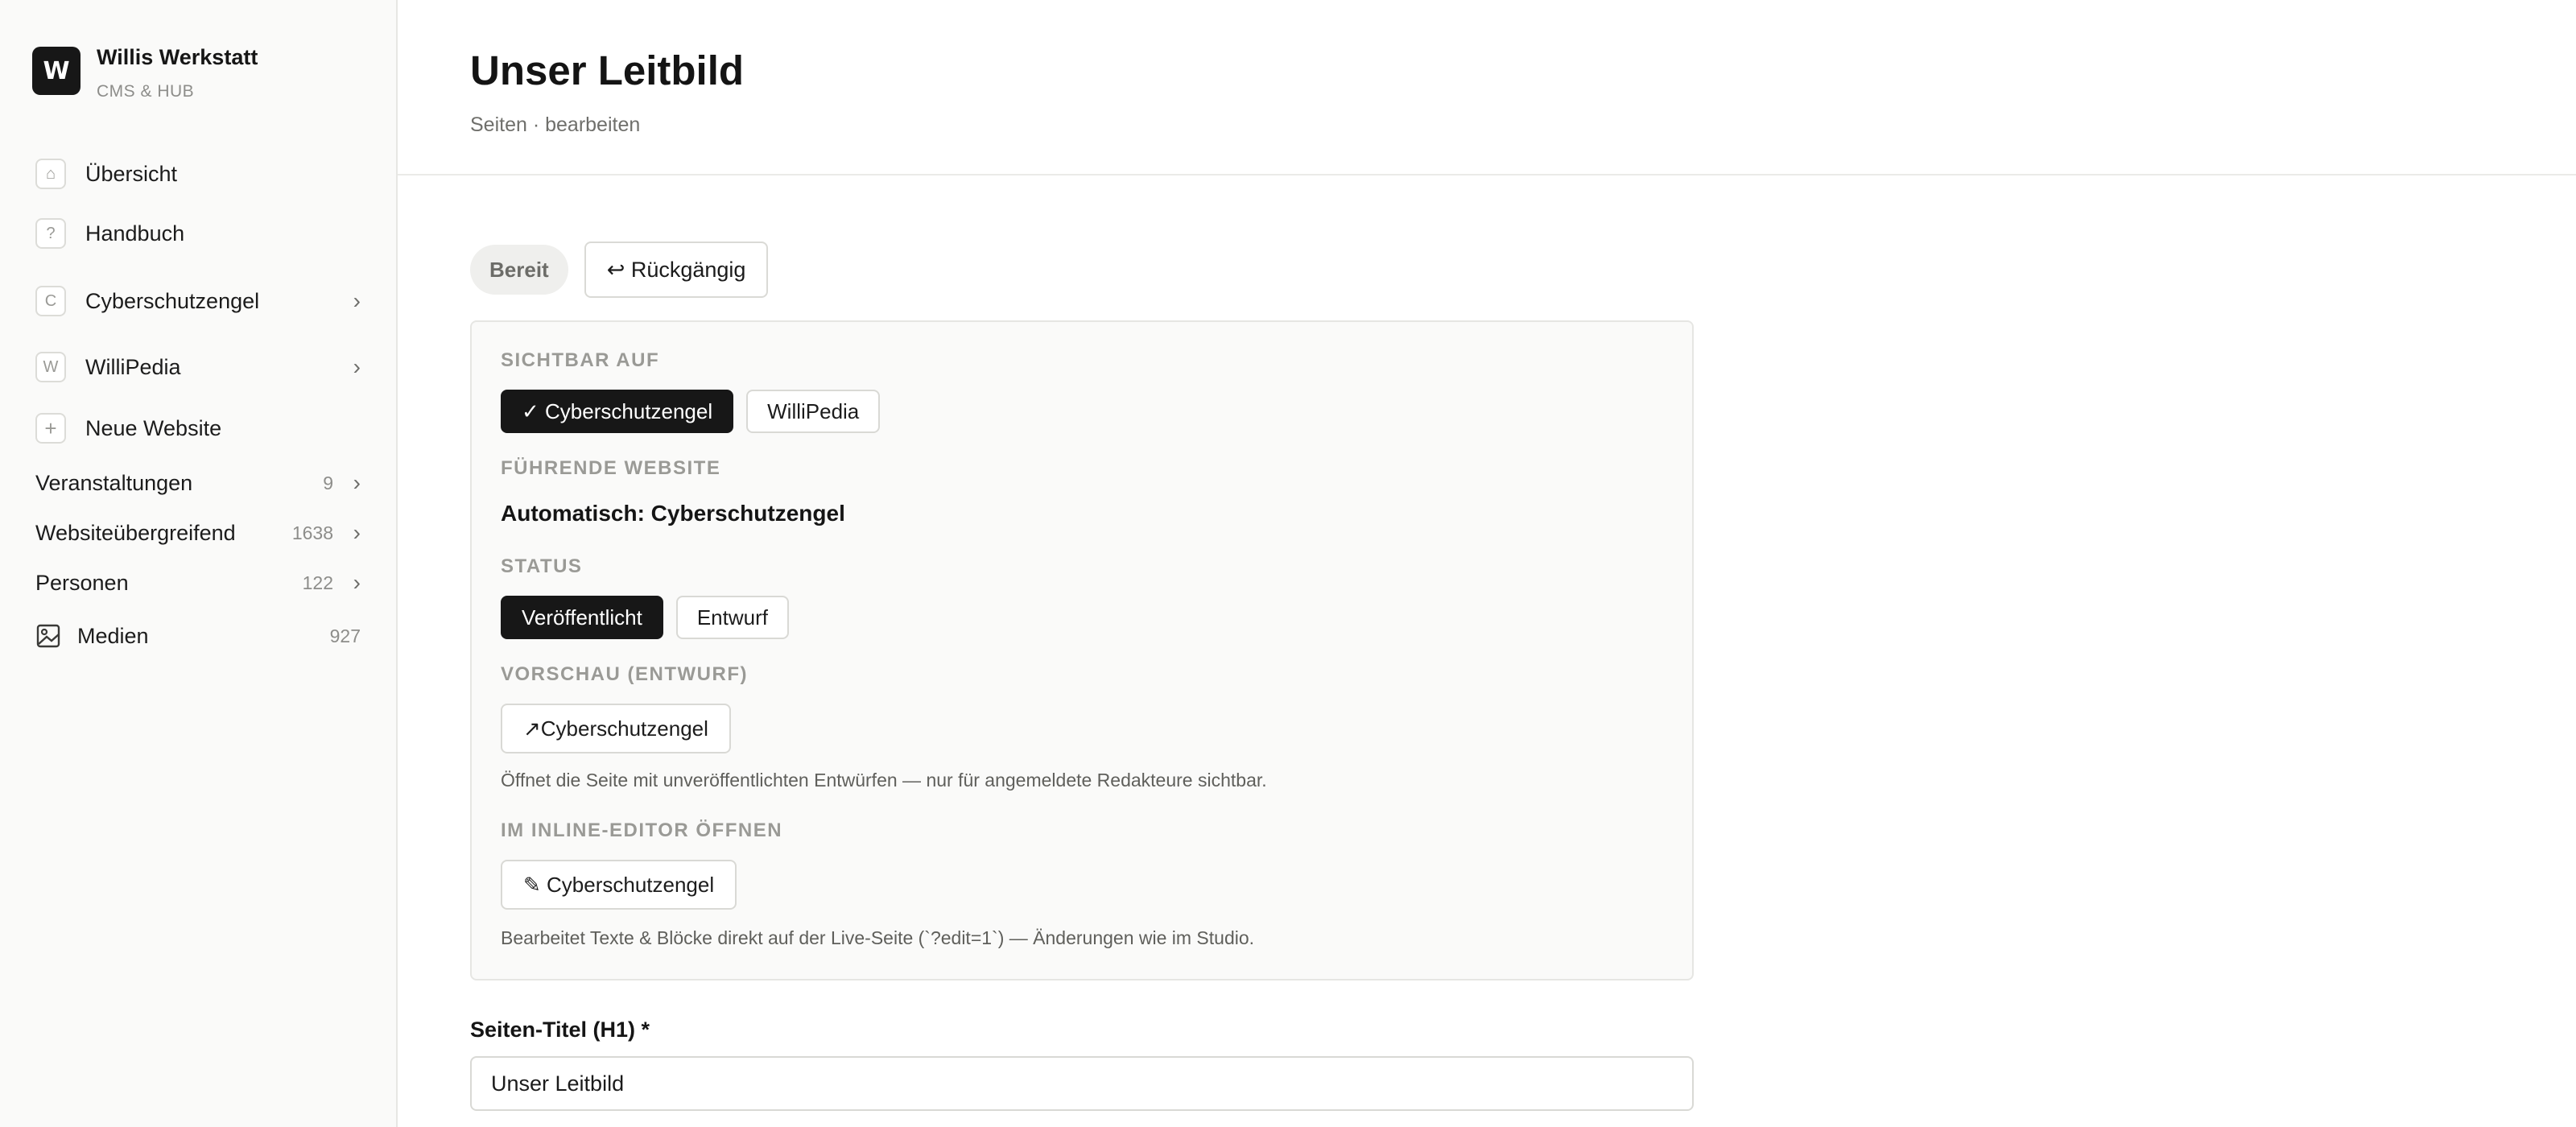 The width and height of the screenshot is (2576, 1127). Describe the element at coordinates (312, 532) in the screenshot. I see `count-badge: 1638` at that location.